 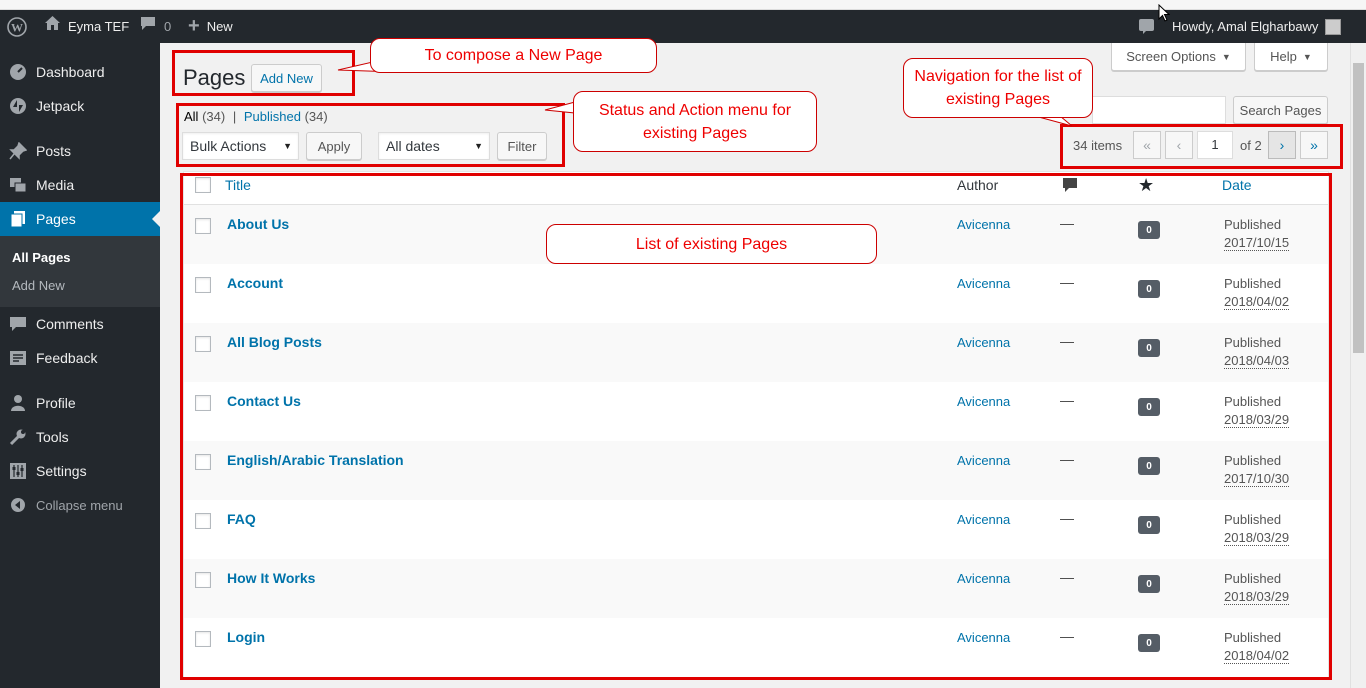 I want to click on page-title-link: About Us, so click(x=258, y=224).